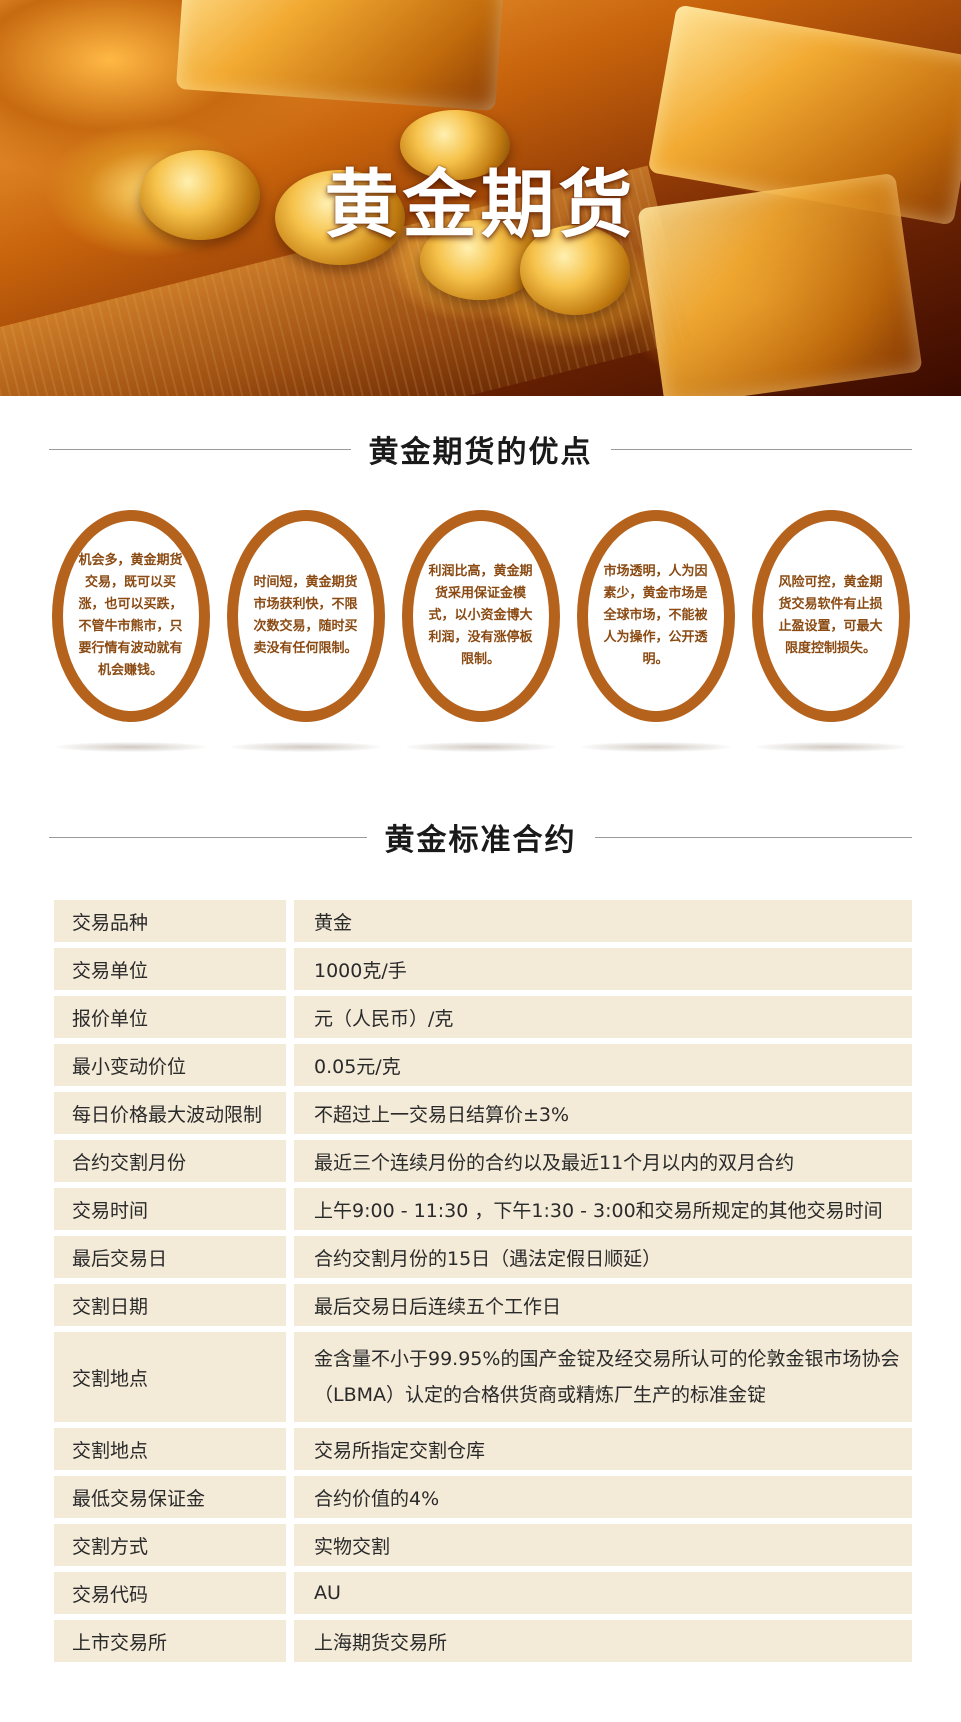 Image resolution: width=961 pixels, height=1722 pixels. I want to click on table-row: 交易品种 黄金, so click(483, 921).